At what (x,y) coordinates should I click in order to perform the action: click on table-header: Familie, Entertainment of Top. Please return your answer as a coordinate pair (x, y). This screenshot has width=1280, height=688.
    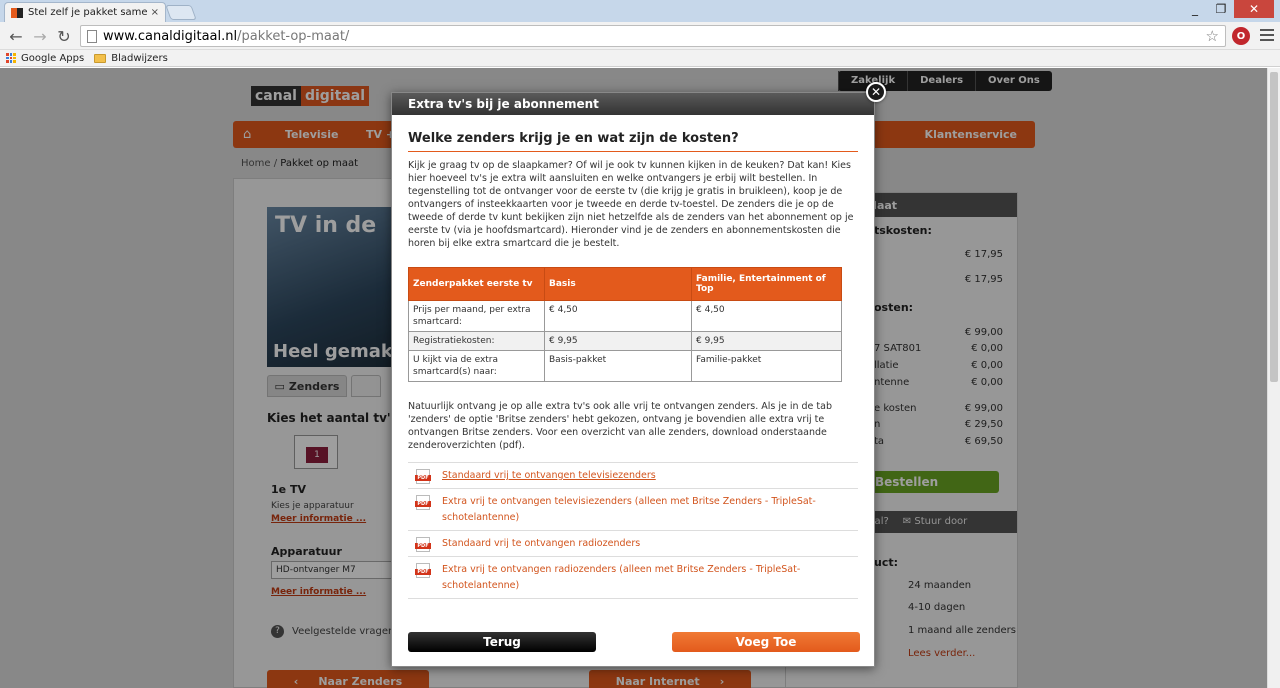
    Looking at the image, I should click on (766, 284).